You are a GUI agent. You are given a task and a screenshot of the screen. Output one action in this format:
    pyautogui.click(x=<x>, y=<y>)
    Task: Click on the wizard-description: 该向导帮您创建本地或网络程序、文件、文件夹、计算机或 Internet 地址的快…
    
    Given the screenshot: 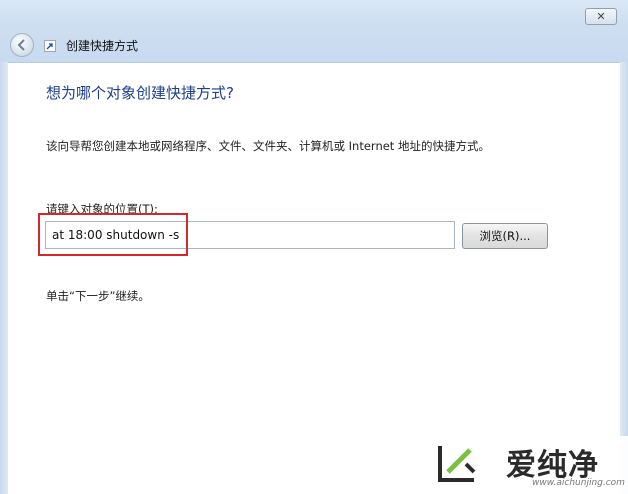 What is the action you would take?
    pyautogui.click(x=268, y=146)
    